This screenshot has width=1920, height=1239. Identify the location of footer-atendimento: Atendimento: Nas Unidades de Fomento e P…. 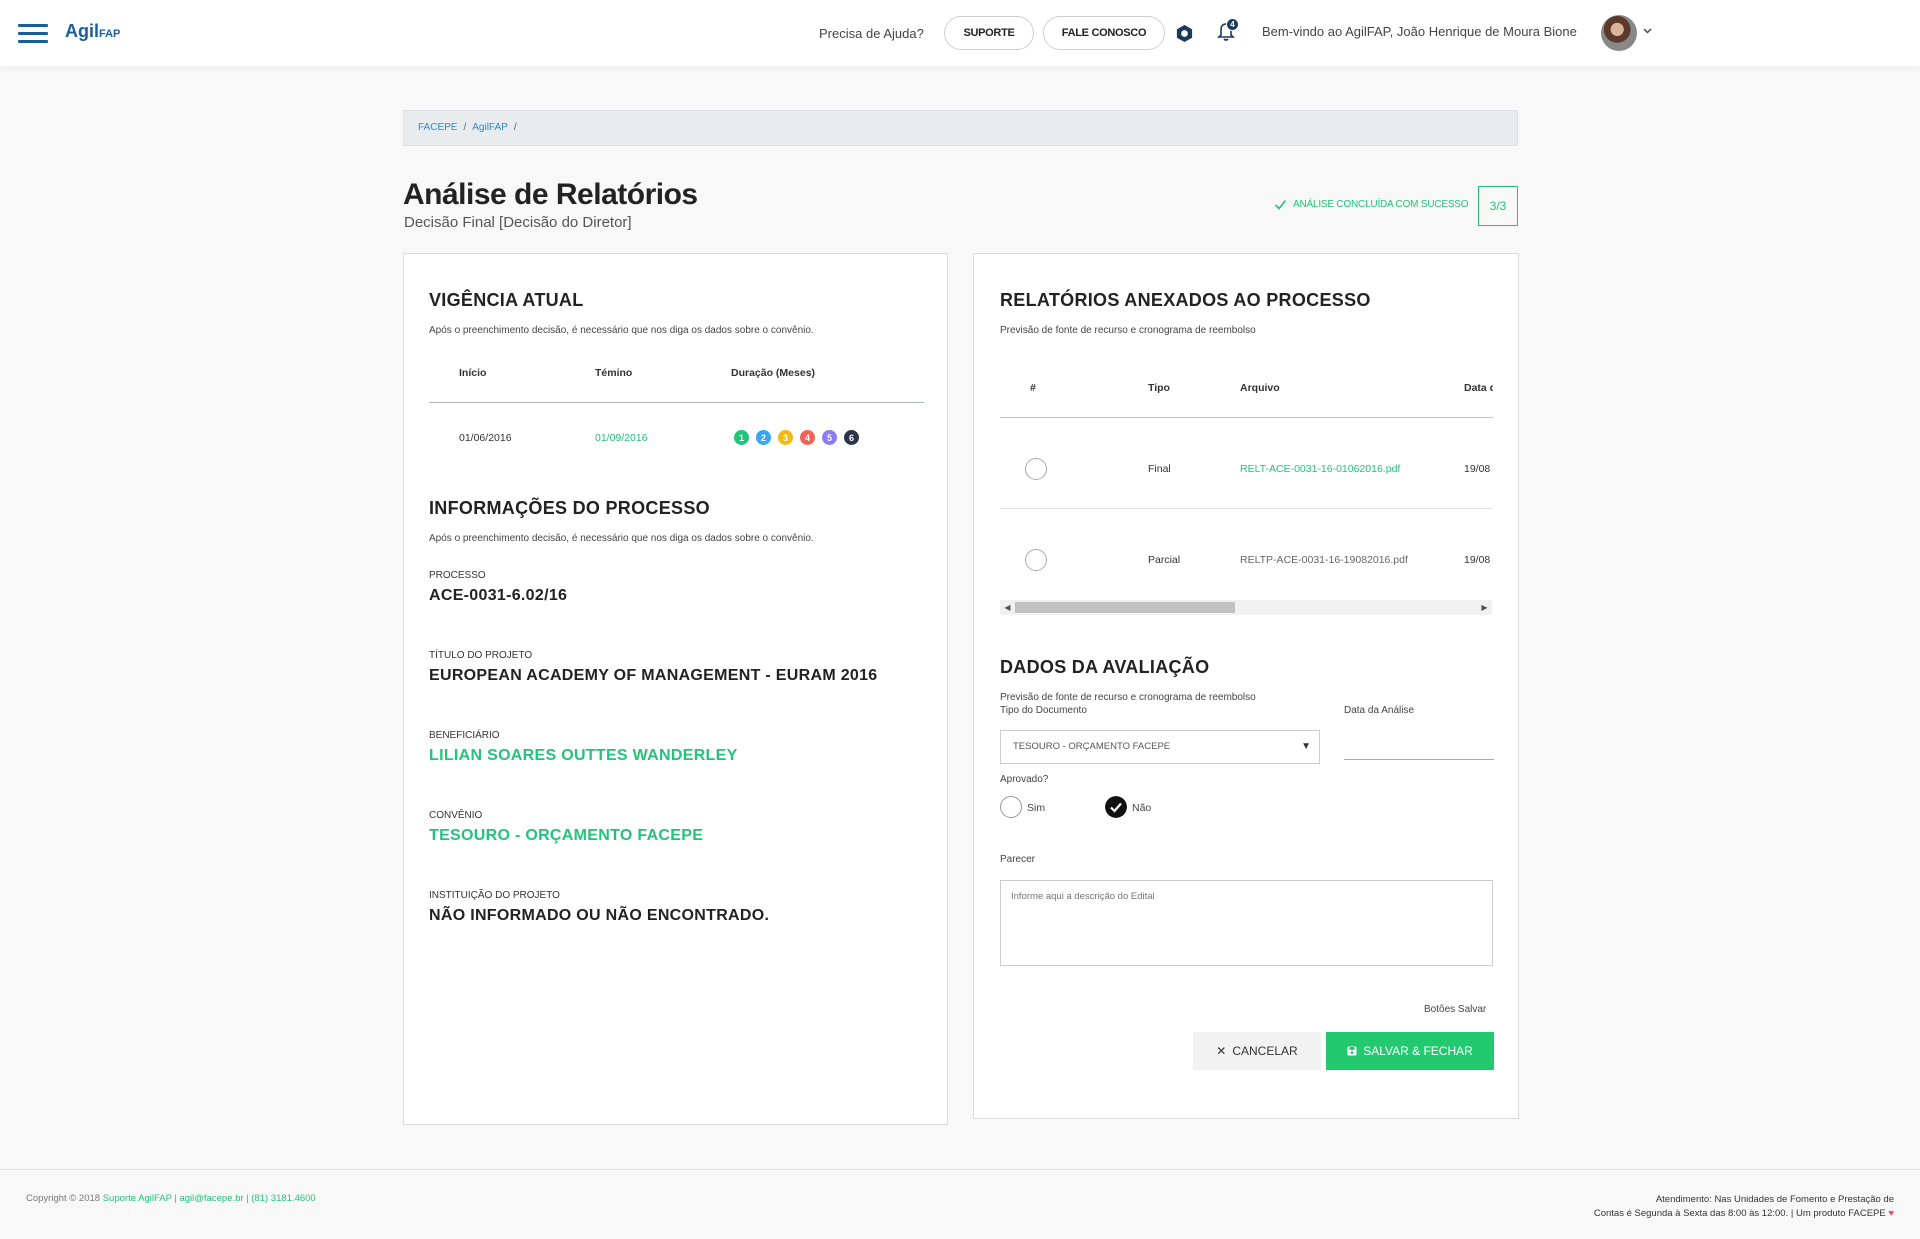
(1714, 1207).